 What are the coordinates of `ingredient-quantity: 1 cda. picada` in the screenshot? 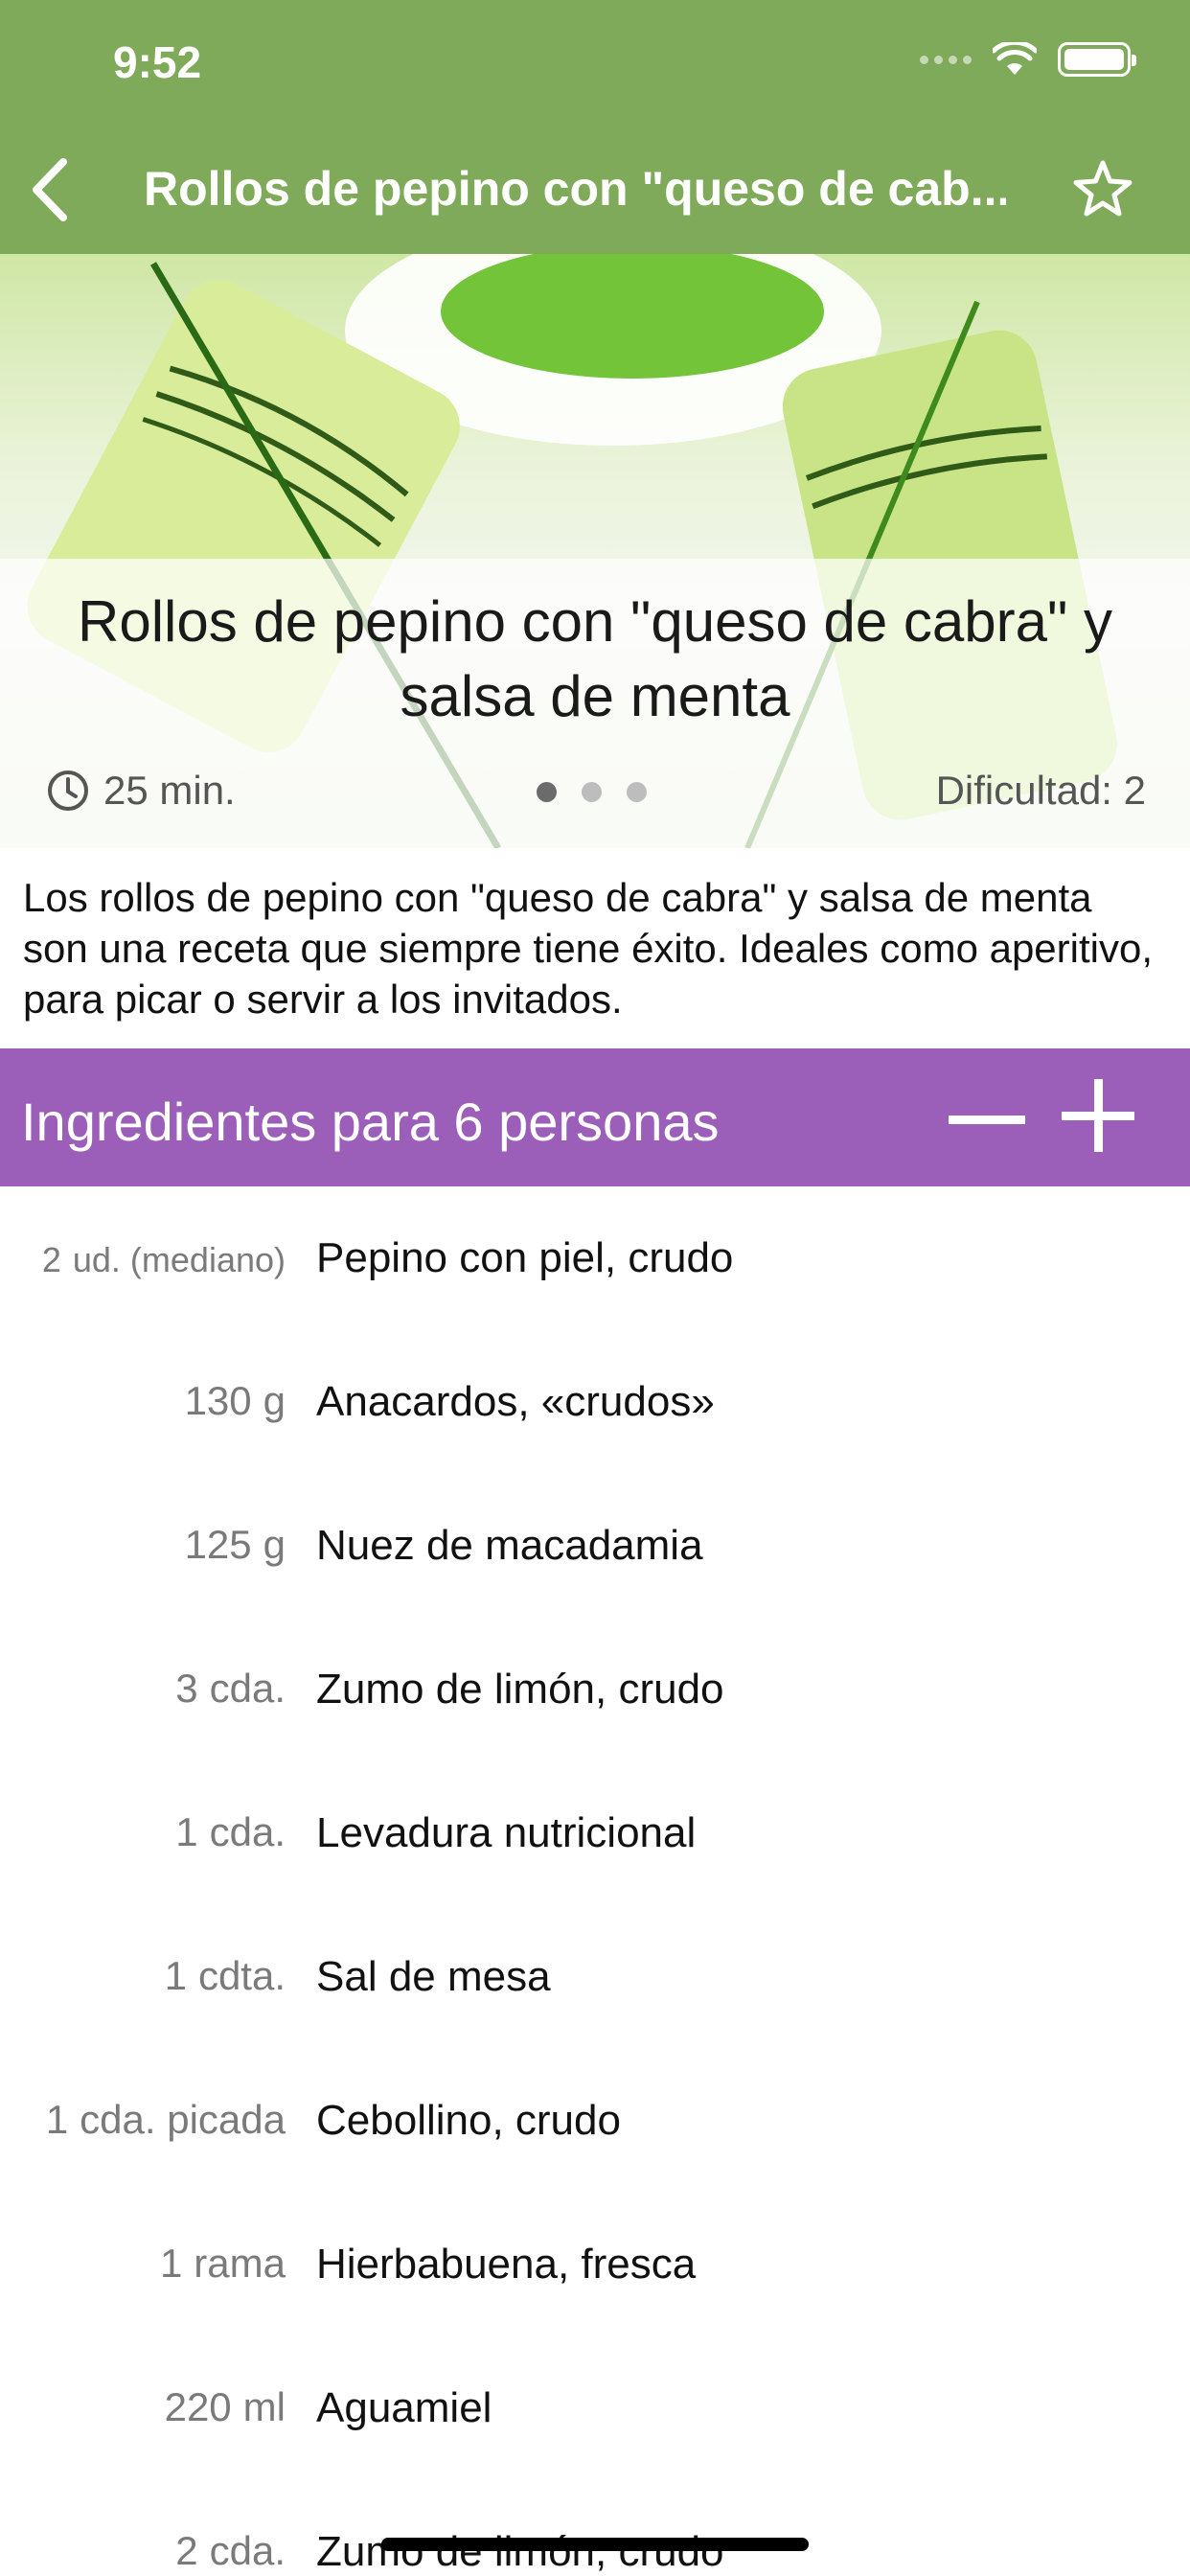 It's located at (166, 2120).